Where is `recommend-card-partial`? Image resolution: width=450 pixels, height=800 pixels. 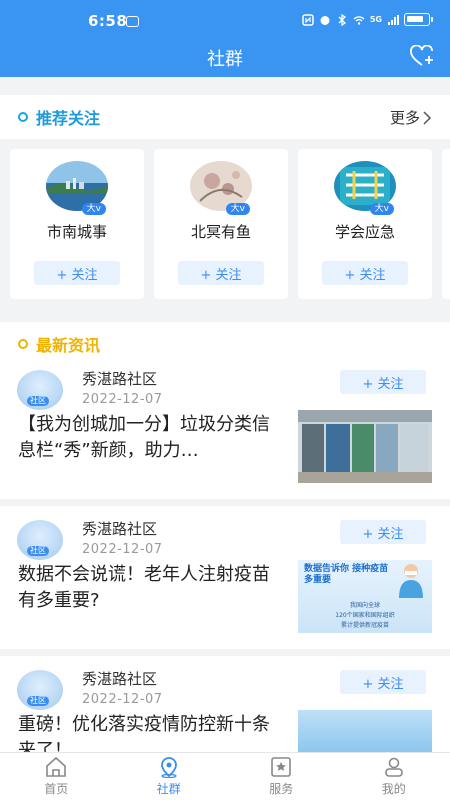
recommend-card-partial is located at coordinates (446, 224).